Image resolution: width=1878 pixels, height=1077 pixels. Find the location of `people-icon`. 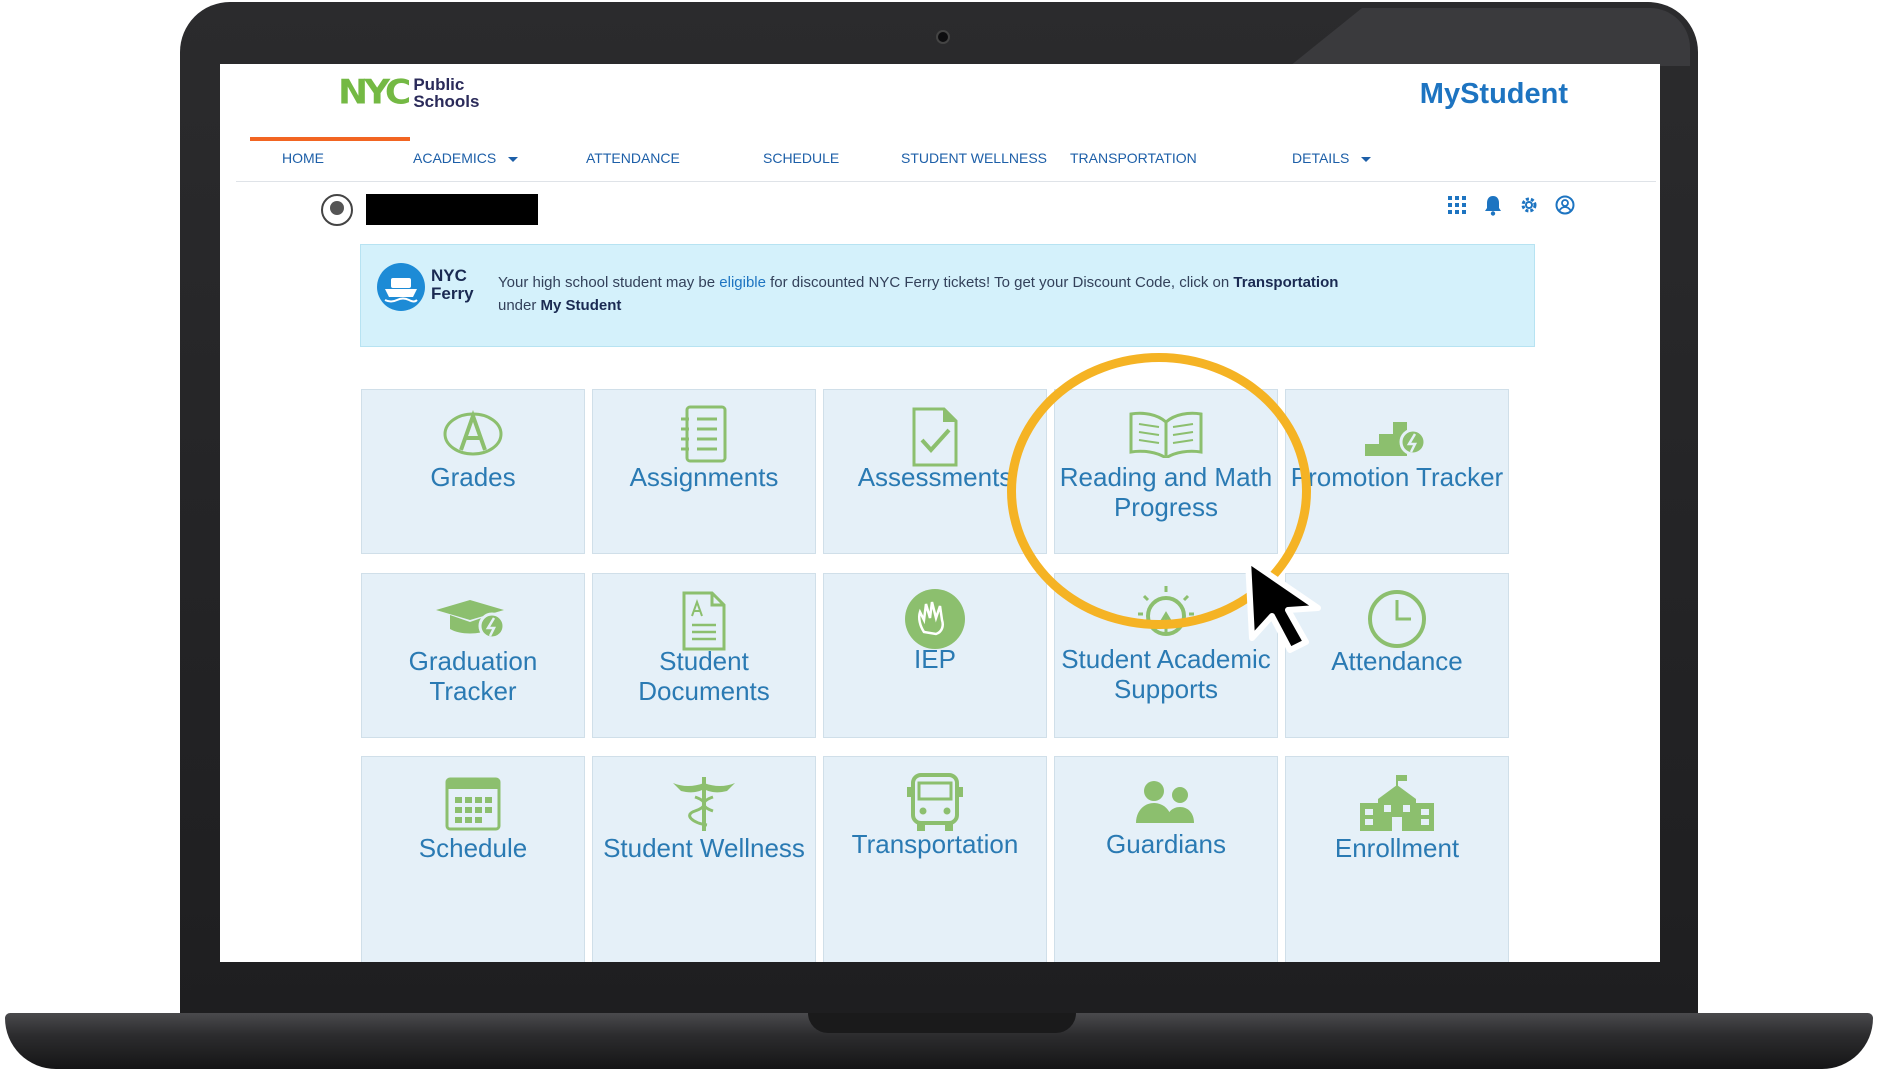

people-icon is located at coordinates (1166, 802).